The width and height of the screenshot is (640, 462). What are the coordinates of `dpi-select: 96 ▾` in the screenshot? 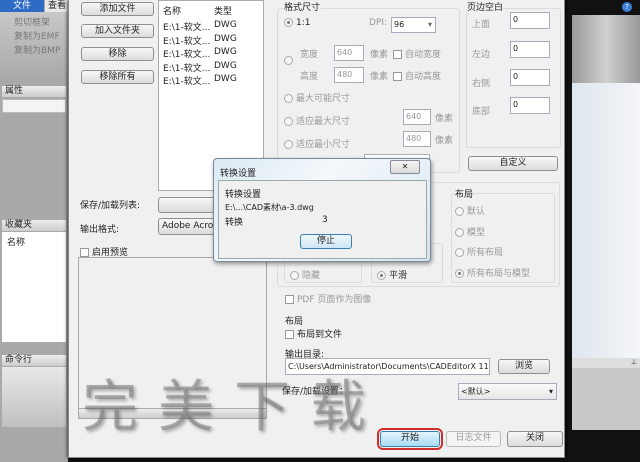 It's located at (413, 25).